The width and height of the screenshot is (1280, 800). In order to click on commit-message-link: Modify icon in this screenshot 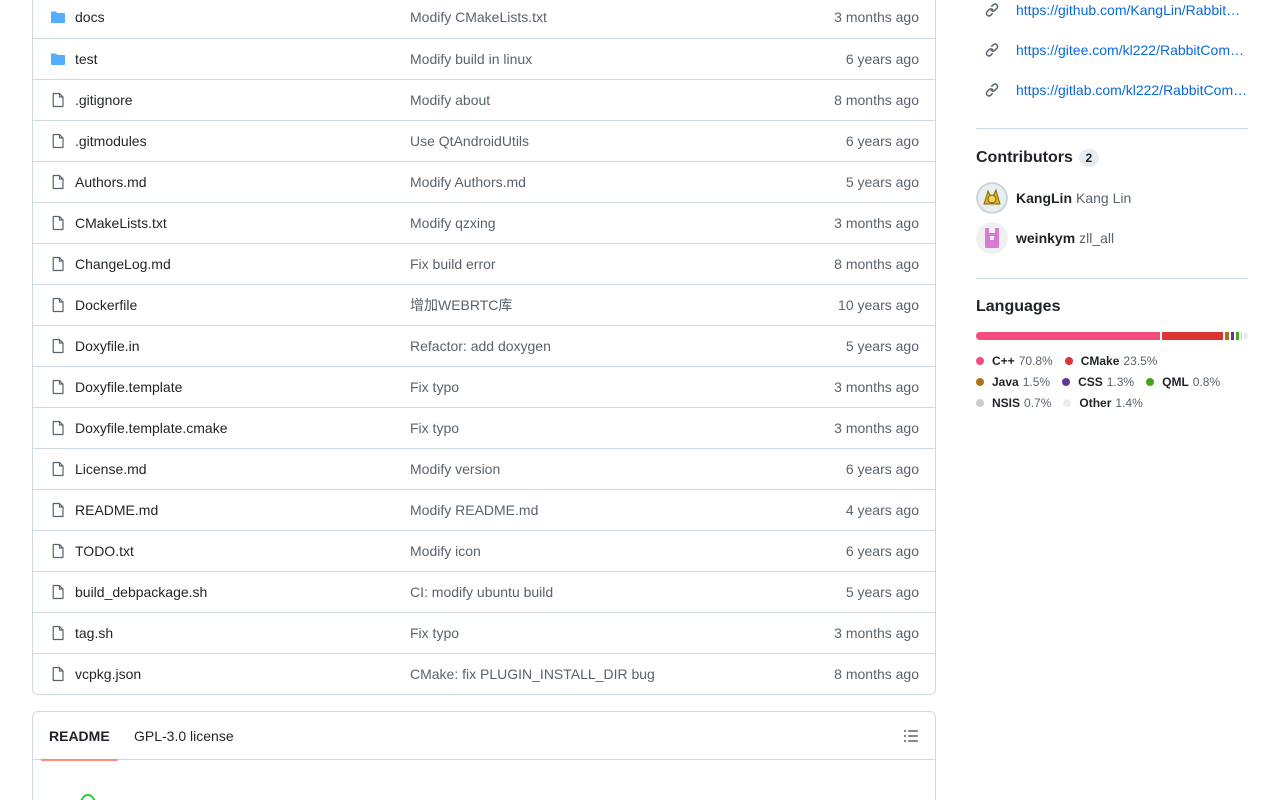, I will do `click(445, 551)`.